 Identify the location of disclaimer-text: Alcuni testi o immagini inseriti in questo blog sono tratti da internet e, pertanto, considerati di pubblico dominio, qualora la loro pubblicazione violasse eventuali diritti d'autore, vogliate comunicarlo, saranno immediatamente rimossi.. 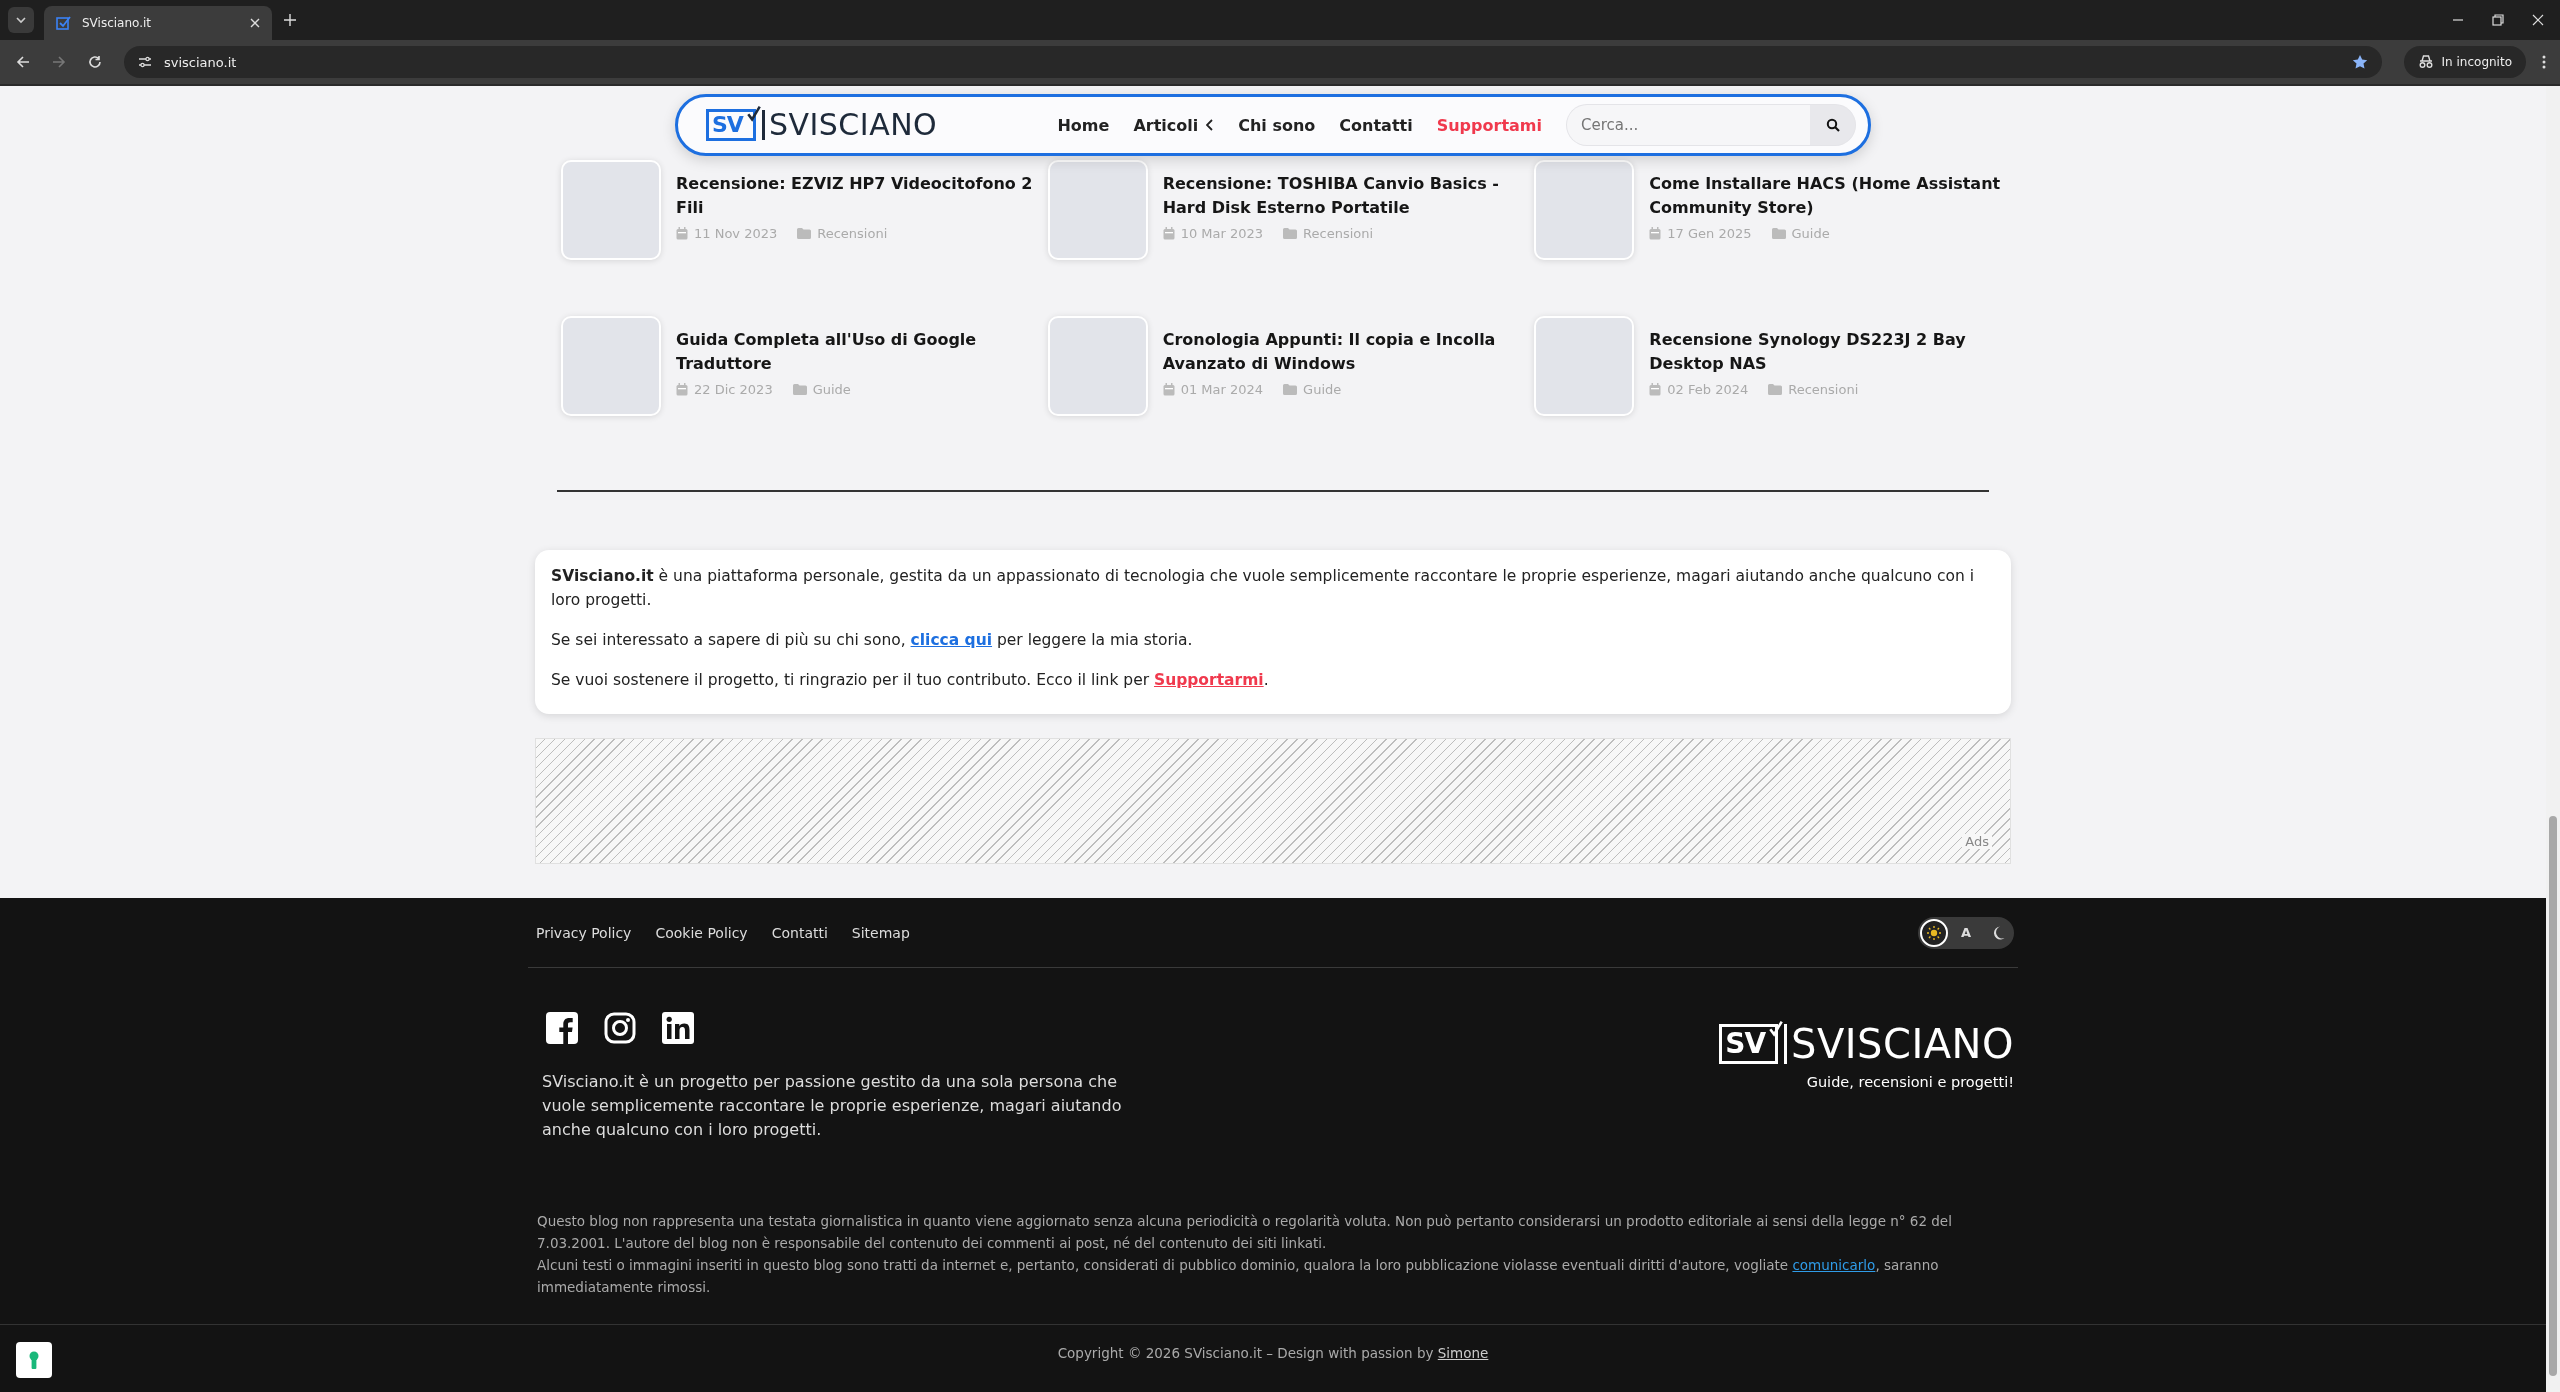
(1238, 1276).